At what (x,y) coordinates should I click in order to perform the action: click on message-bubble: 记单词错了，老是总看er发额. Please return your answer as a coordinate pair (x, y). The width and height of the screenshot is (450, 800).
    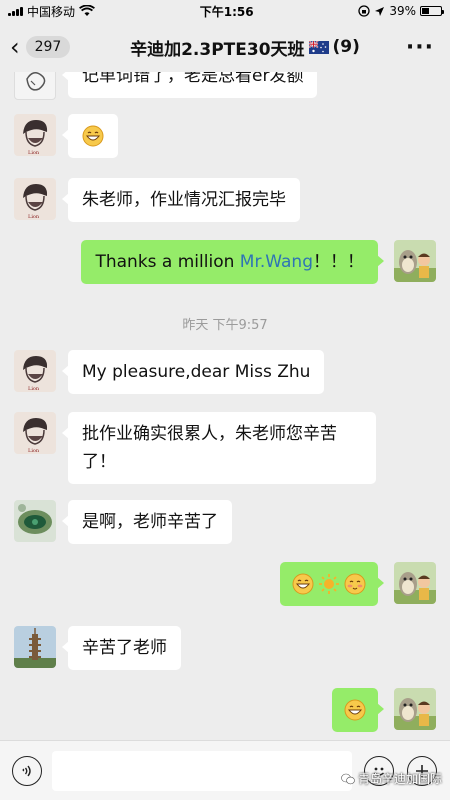
    Looking at the image, I should click on (189, 85).